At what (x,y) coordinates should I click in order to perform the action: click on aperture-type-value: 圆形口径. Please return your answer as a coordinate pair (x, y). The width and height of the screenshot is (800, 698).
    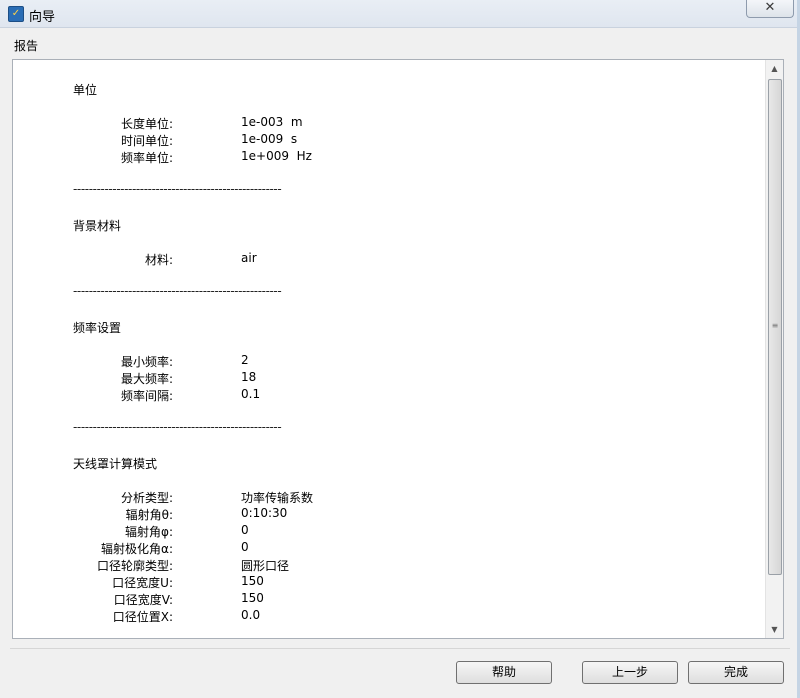
    Looking at the image, I should click on (265, 566).